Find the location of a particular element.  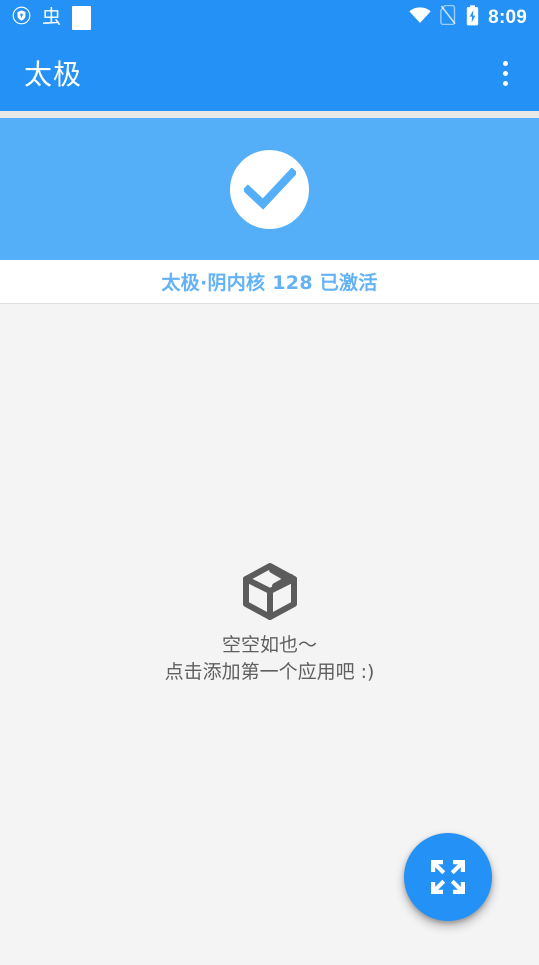

empty-state: 空空如也～ 点击添加第一个应用吧 :) is located at coordinates (269, 623).